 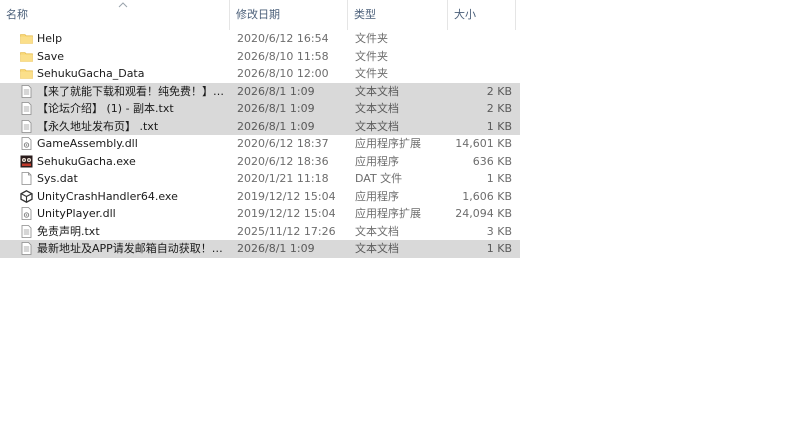 What do you see at coordinates (91, 73) in the screenshot?
I see `file-name: SehukuGacha_Data` at bounding box center [91, 73].